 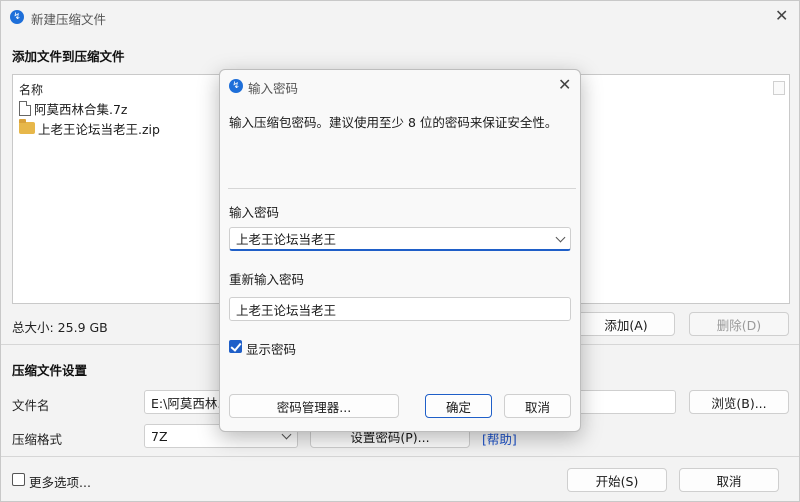 What do you see at coordinates (25, 108) in the screenshot?
I see `document-icon` at bounding box center [25, 108].